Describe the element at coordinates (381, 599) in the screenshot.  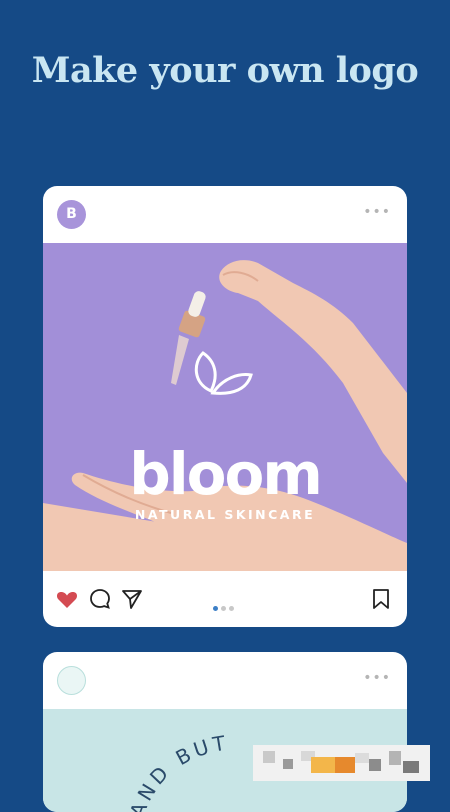
I see `bookmark-icon` at that location.